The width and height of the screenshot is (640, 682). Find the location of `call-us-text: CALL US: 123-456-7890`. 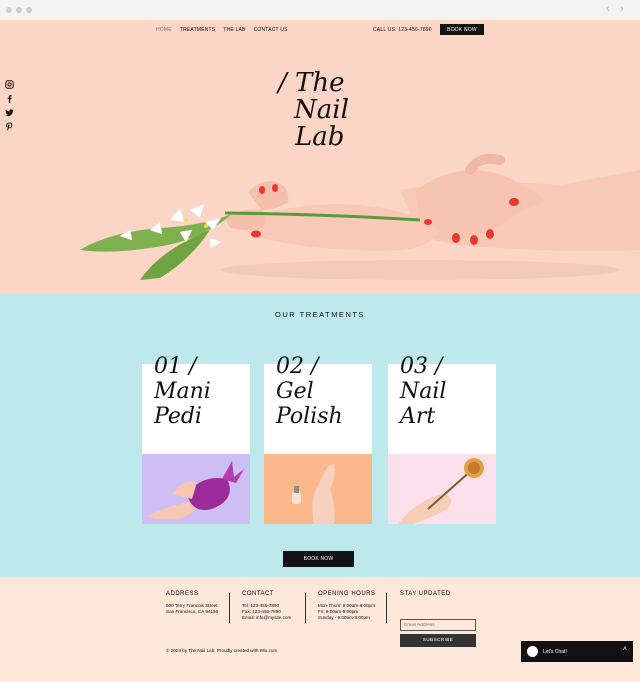

call-us-text: CALL US: 123-456-7890 is located at coordinates (402, 30).